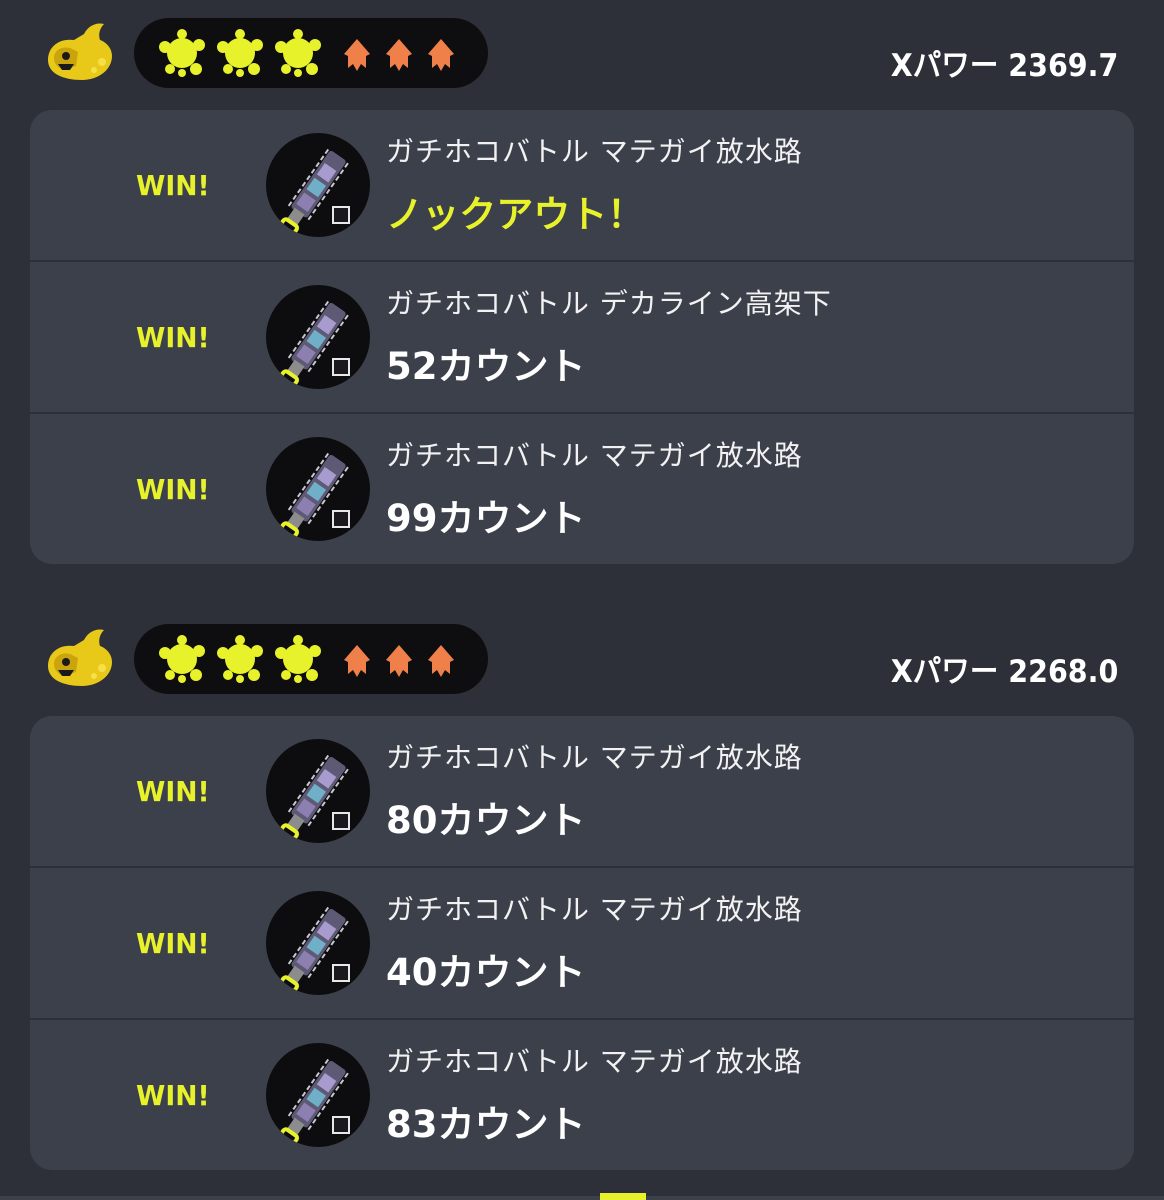  I want to click on xpower-value: Xパワー 2268.0, so click(1004, 672).